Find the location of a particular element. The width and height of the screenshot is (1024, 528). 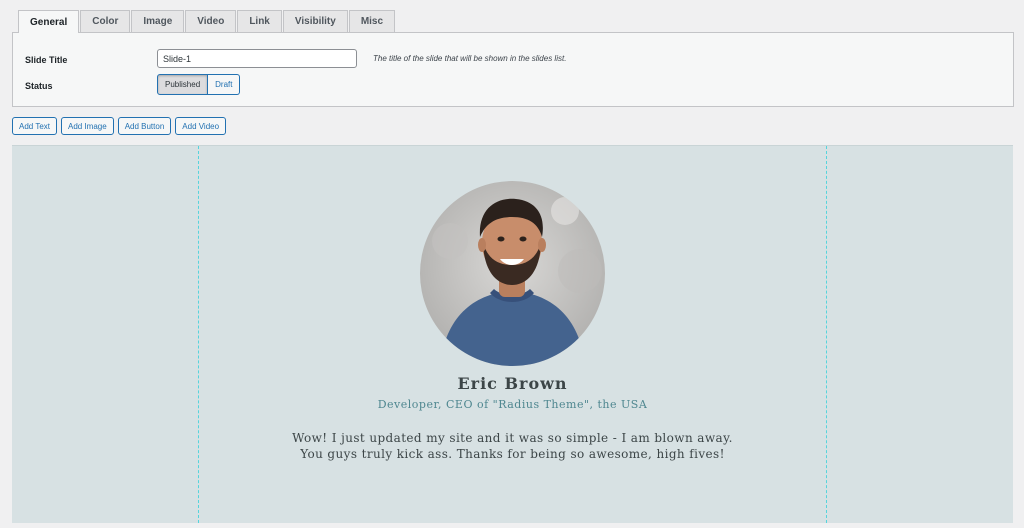

add-image-button: Add Image is located at coordinates (87, 126).